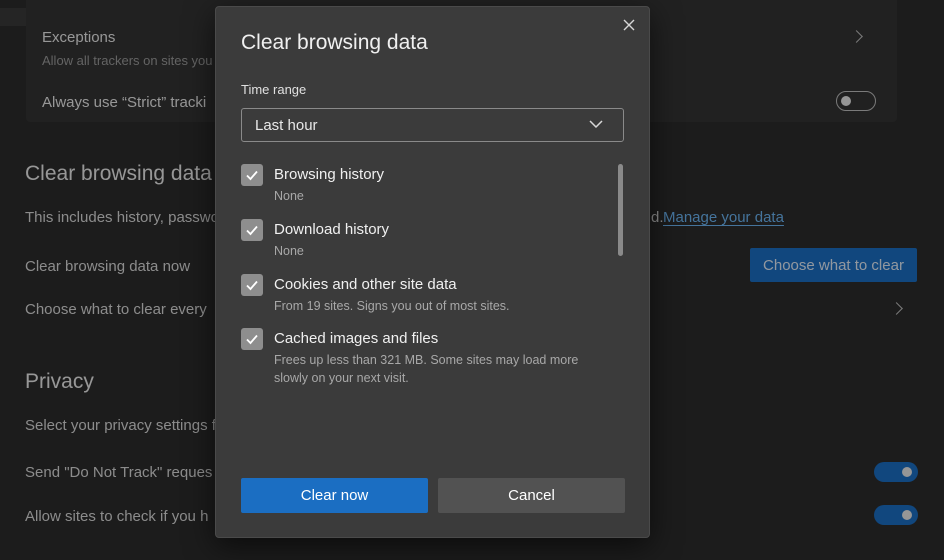  I want to click on item-label: Cached images and files, so click(356, 338).